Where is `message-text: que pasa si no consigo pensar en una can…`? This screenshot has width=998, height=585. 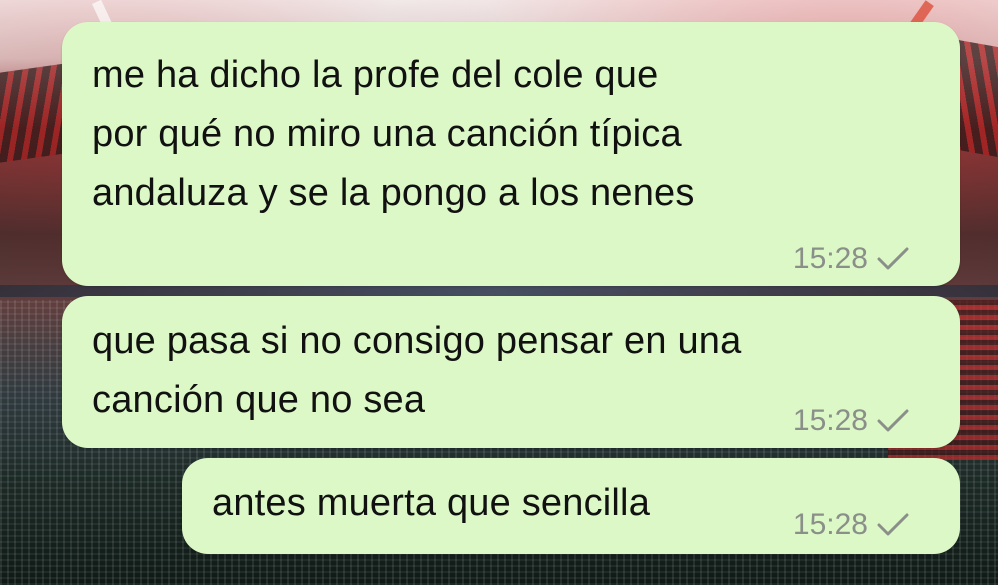
message-text: que pasa si no consigo pensar en una can… is located at coordinates (417, 370).